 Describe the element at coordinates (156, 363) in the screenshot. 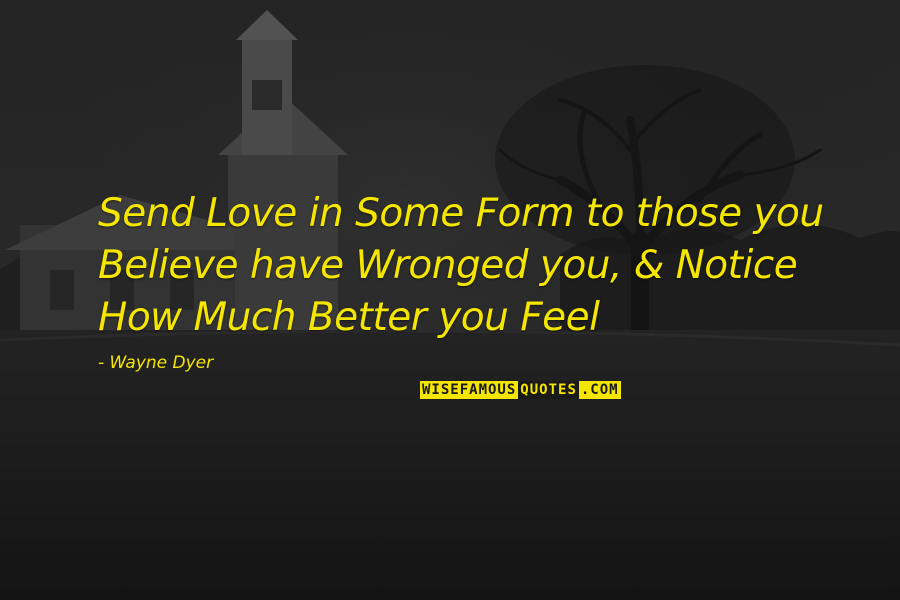

I see `quote-author: - Wayne Dyer` at that location.